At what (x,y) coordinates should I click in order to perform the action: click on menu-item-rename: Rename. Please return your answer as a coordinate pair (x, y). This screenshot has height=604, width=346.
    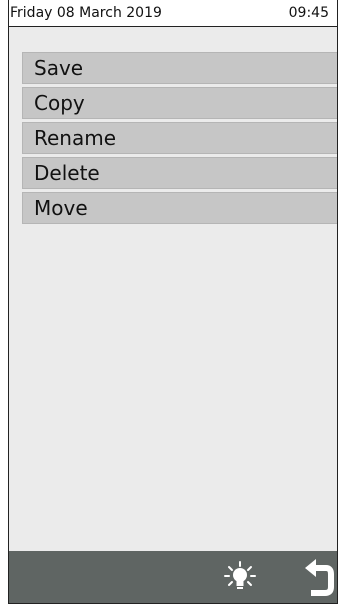
    Looking at the image, I should click on (179, 138).